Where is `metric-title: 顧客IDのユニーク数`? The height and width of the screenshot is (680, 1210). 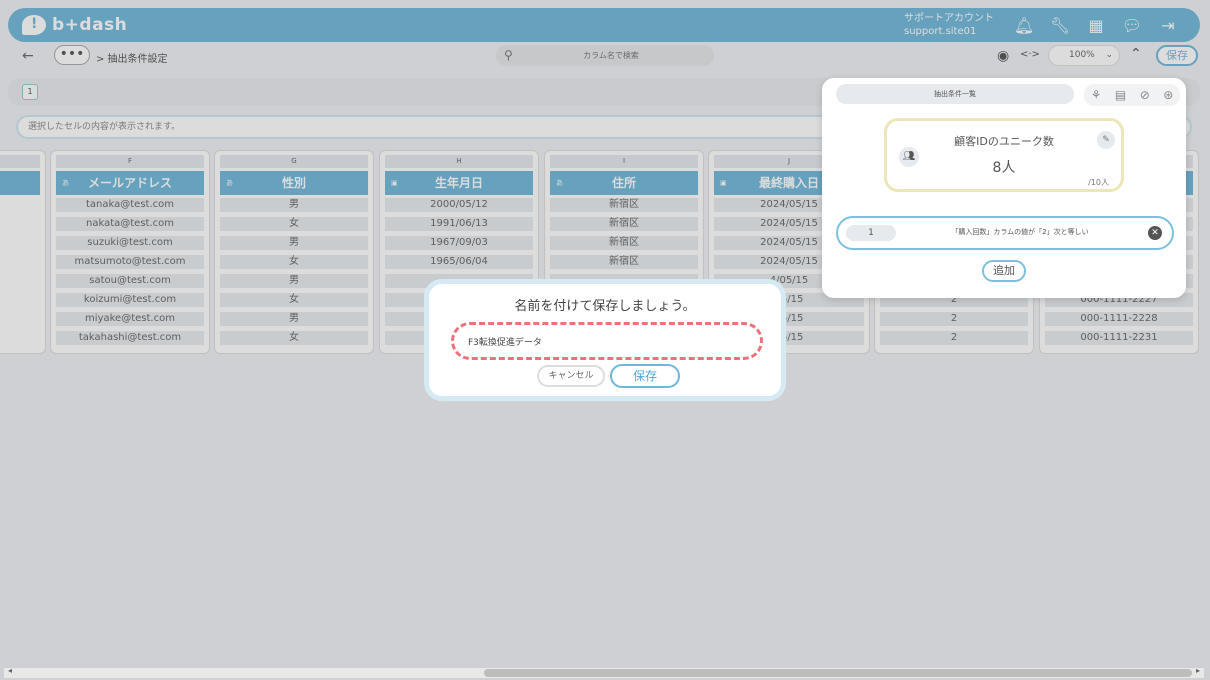 metric-title: 顧客IDのユニーク数 is located at coordinates (1004, 141).